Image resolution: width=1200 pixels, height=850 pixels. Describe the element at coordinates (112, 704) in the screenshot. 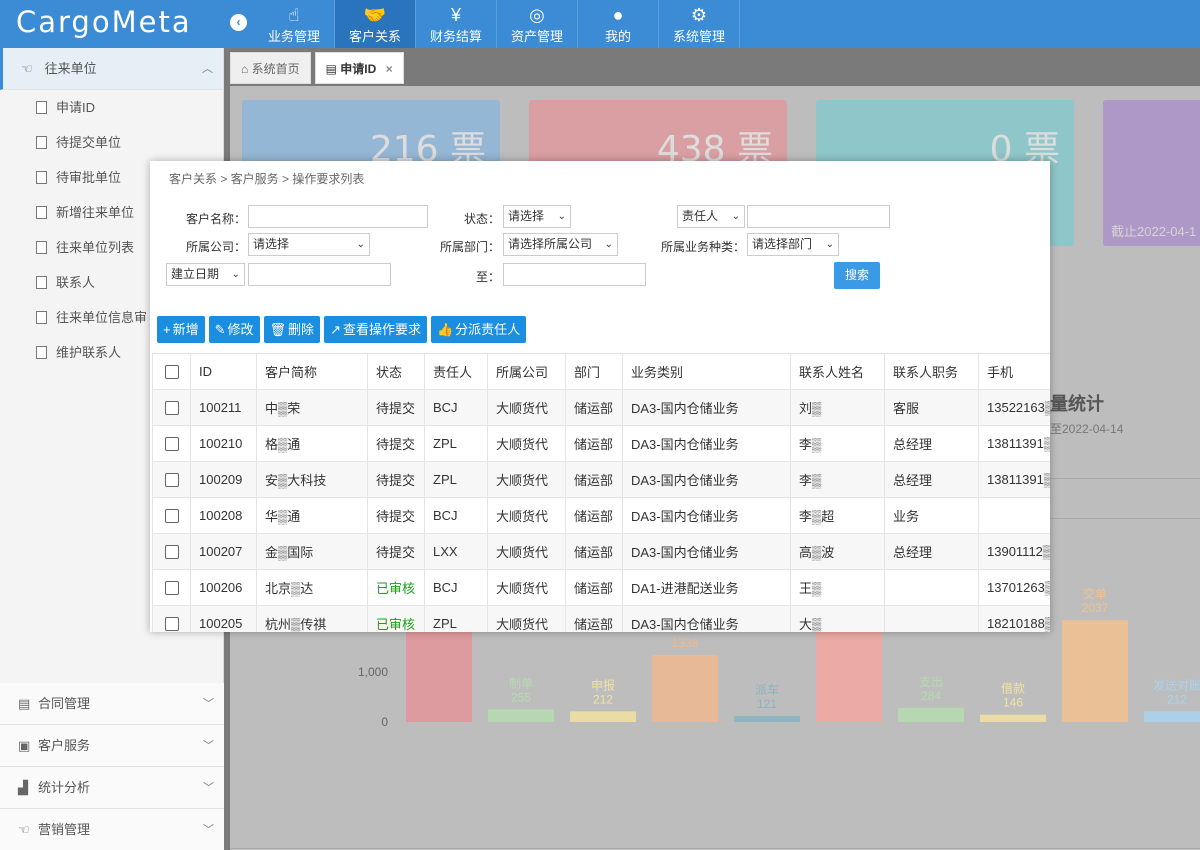

I see `sidebar-group: ▤ 合同管理 ﹀` at that location.